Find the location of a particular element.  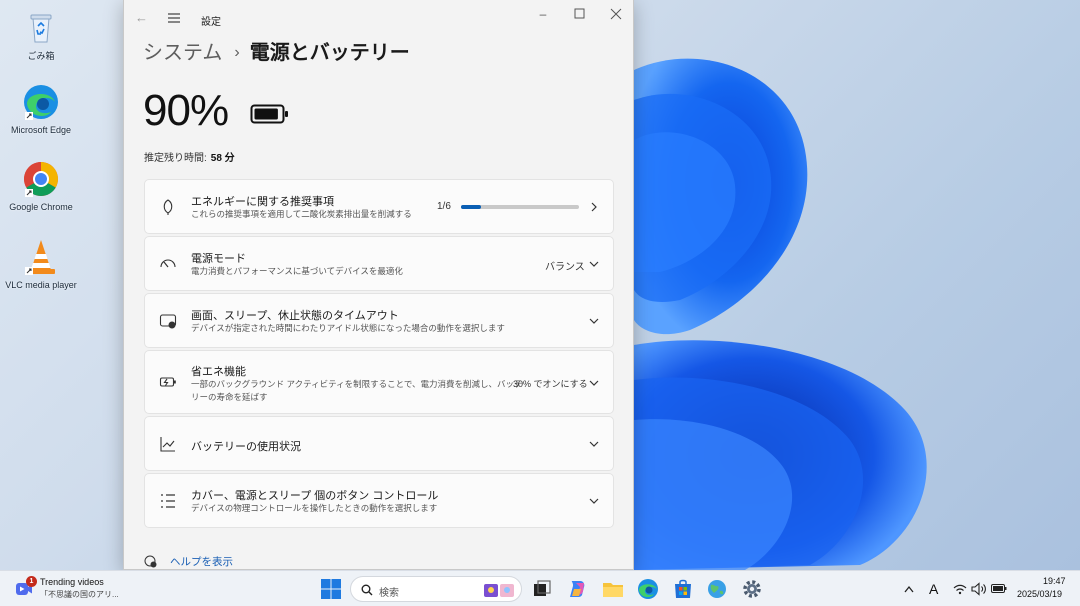

globe-app-icon is located at coordinates (717, 589).